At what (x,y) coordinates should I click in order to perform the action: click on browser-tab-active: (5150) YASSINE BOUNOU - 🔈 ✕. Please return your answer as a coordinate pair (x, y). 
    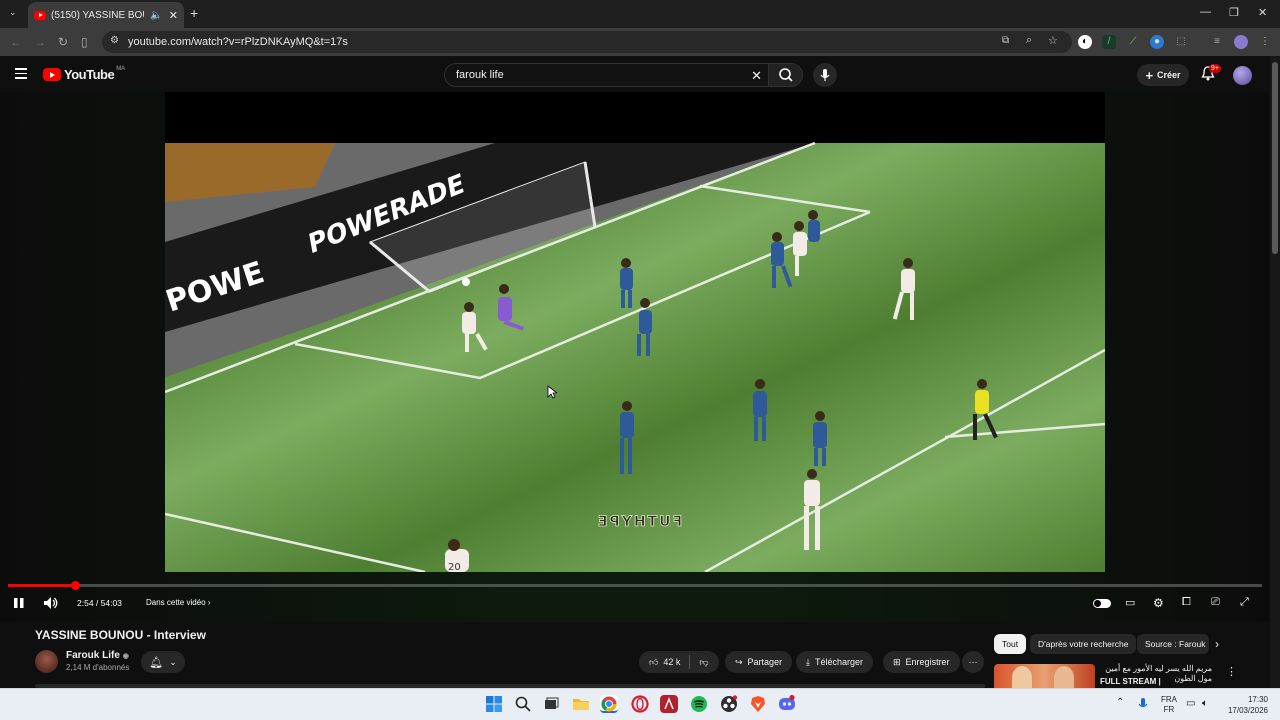
    Looking at the image, I should click on (106, 15).